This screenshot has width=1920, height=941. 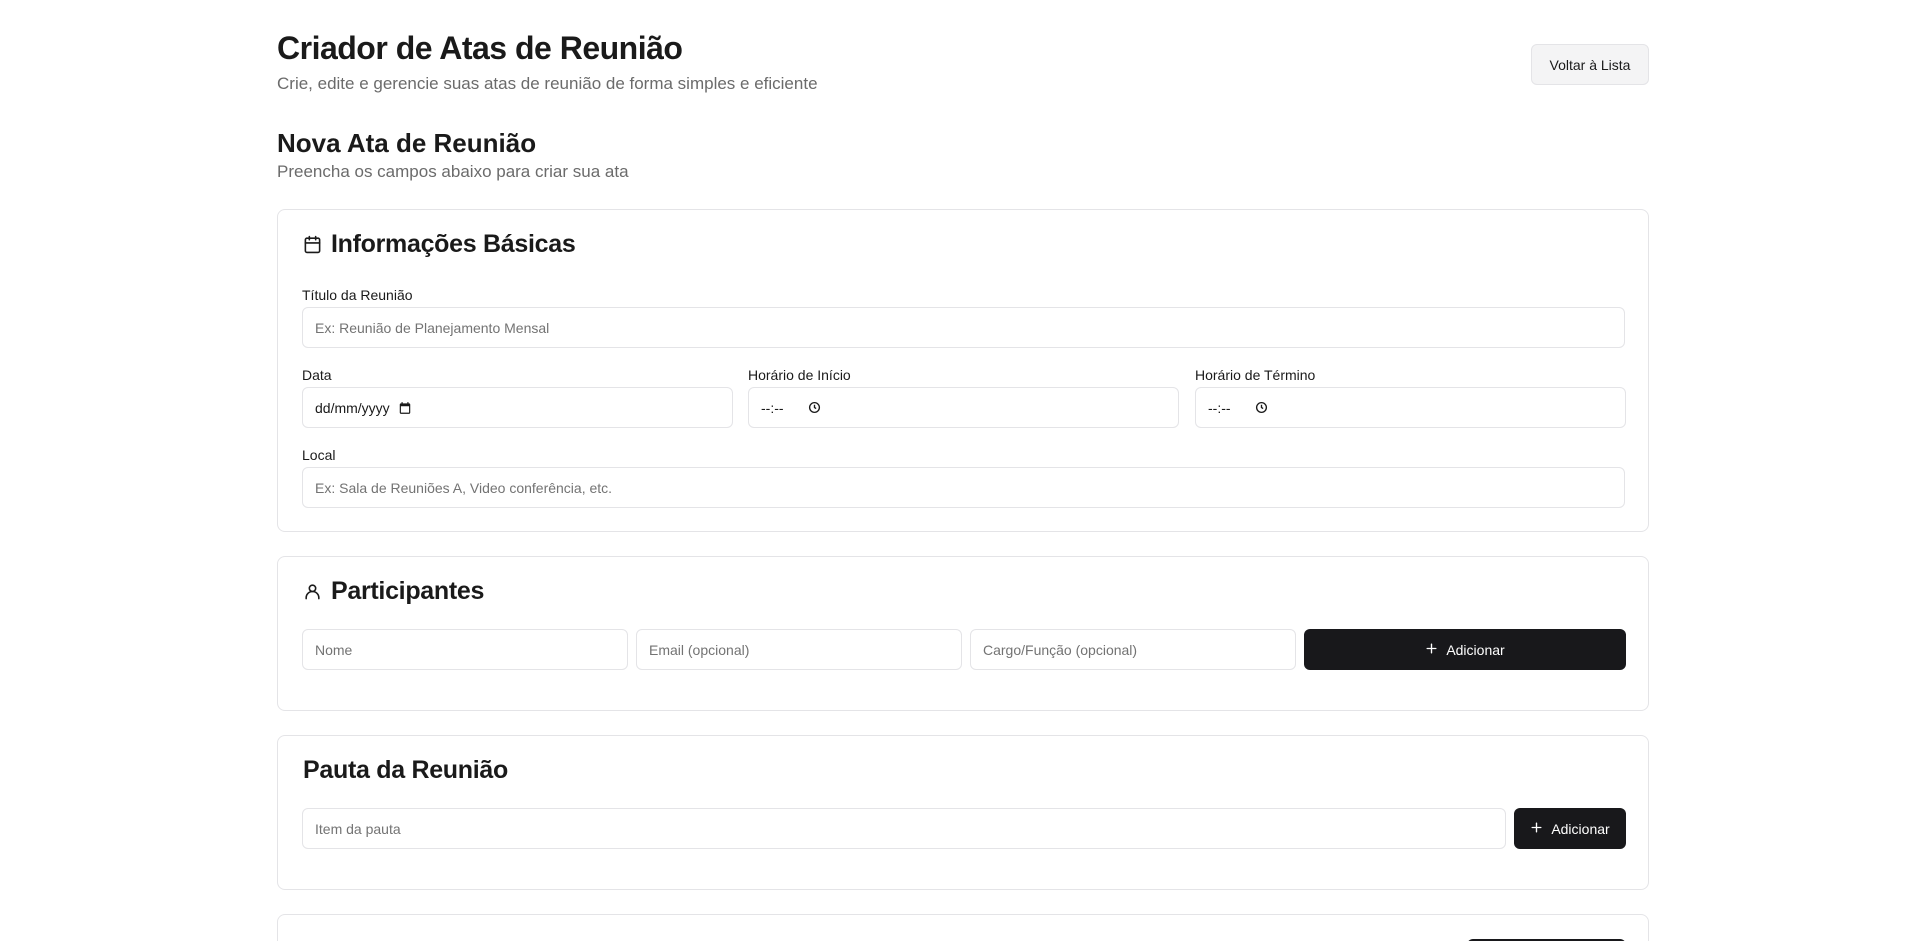 What do you see at coordinates (1255, 375) in the screenshot?
I see `end-time-label: Horário de Término` at bounding box center [1255, 375].